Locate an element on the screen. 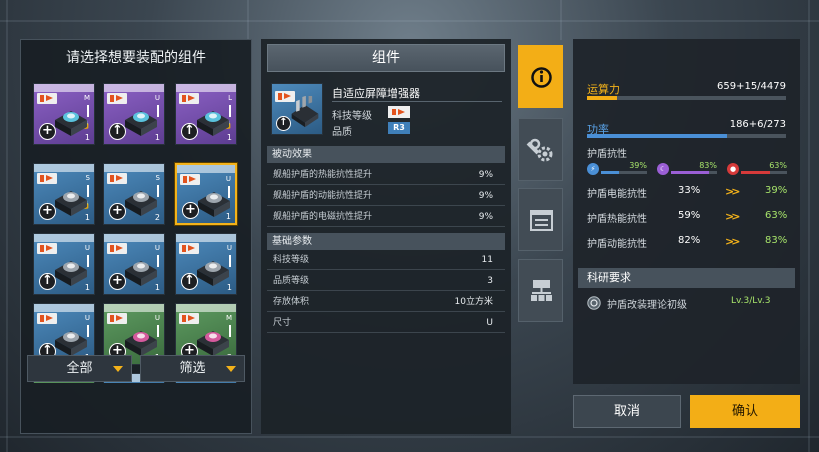 Image resolution: width=819 pixels, height=452 pixels. param-value: U is located at coordinates (489, 323).